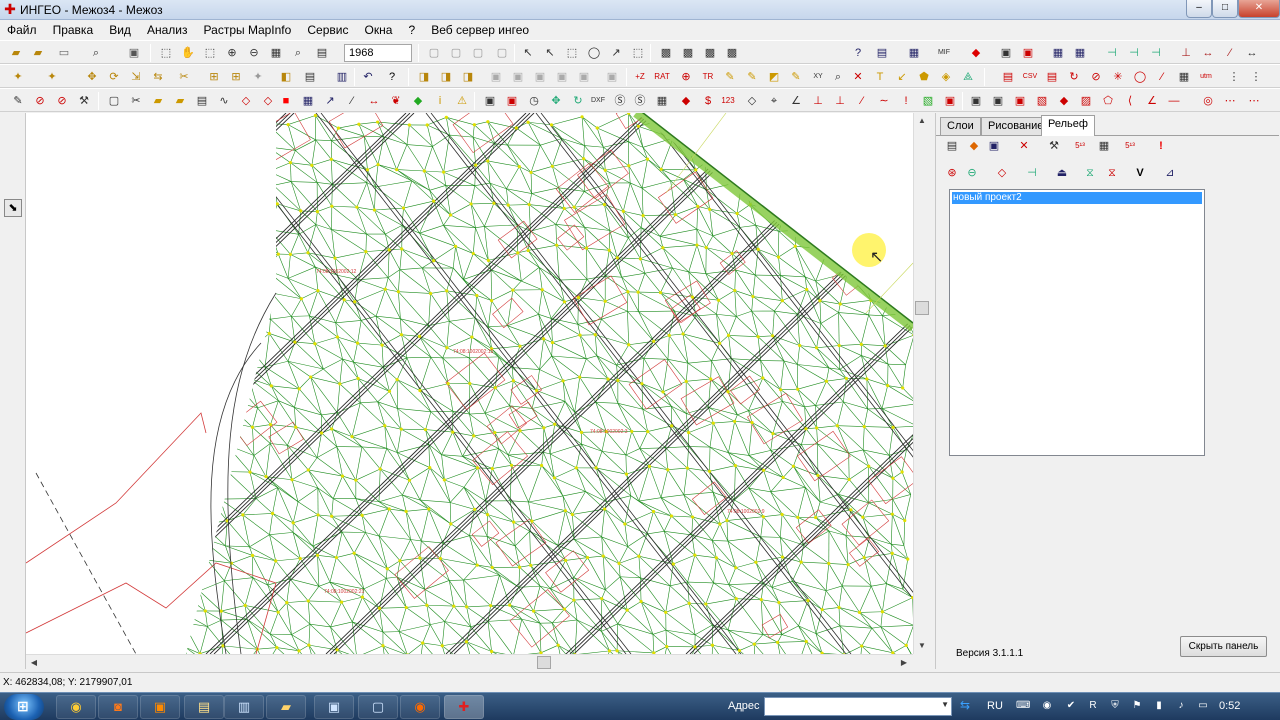 The image size is (1280, 720). What do you see at coordinates (732, 53) in the screenshot?
I see `topo4-icon: ▩` at bounding box center [732, 53].